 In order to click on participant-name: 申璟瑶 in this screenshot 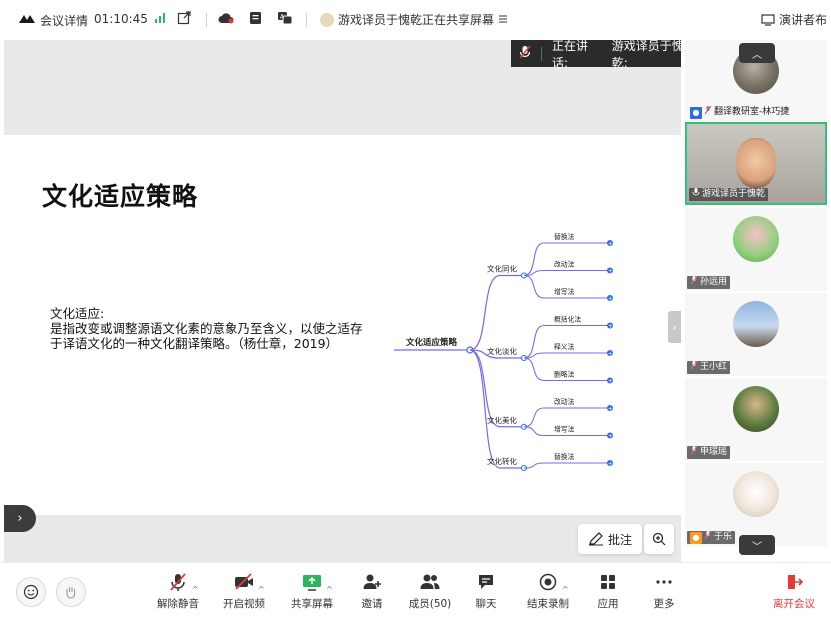, I will do `click(714, 452)`.